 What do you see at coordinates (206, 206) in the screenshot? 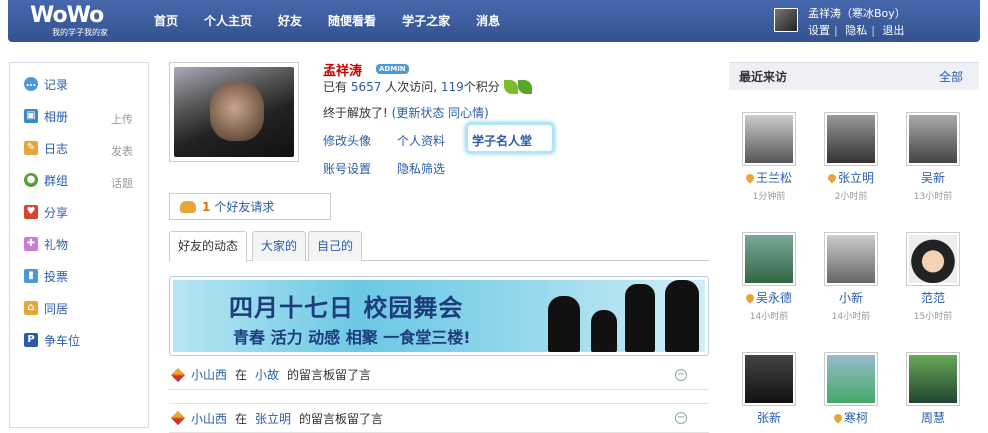
I see `friend-request-count: 1` at bounding box center [206, 206].